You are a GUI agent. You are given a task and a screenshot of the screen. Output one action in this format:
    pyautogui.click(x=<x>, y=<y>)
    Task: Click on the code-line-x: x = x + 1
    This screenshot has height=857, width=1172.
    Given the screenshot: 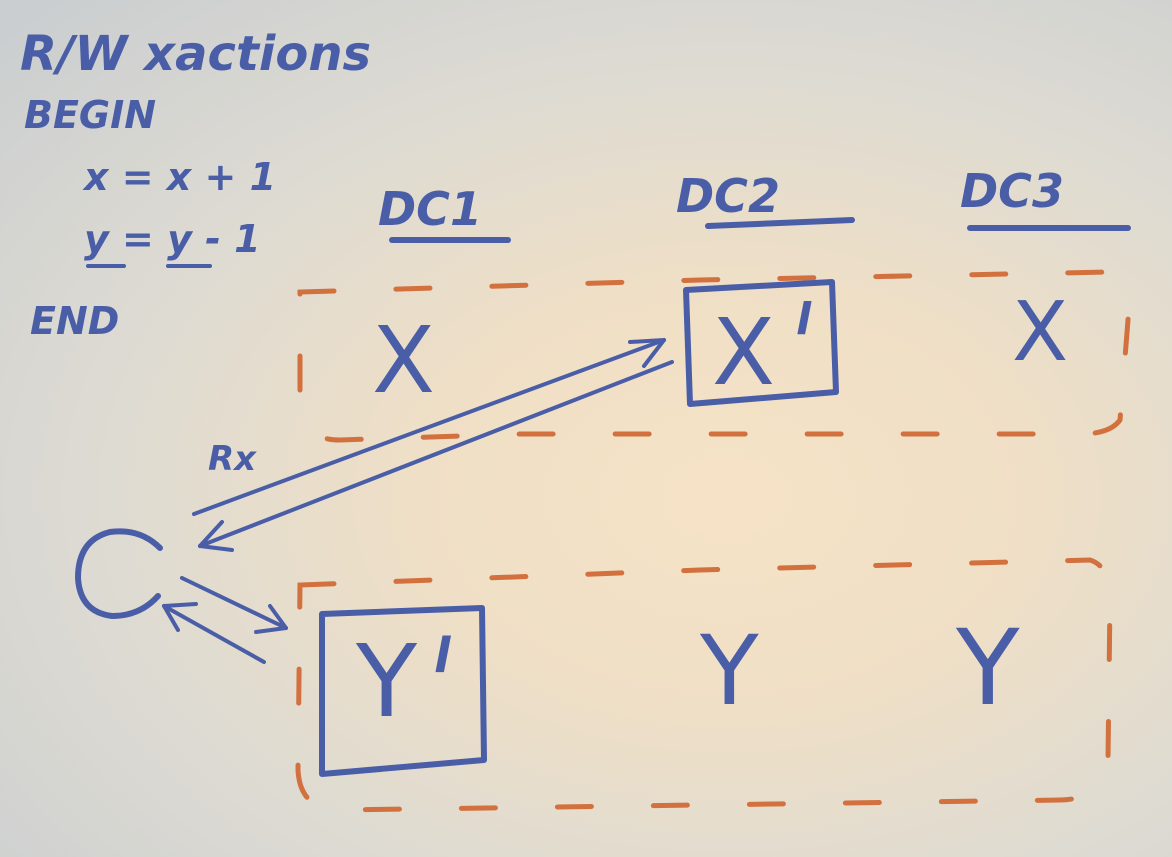 What is the action you would take?
    pyautogui.click(x=179, y=177)
    